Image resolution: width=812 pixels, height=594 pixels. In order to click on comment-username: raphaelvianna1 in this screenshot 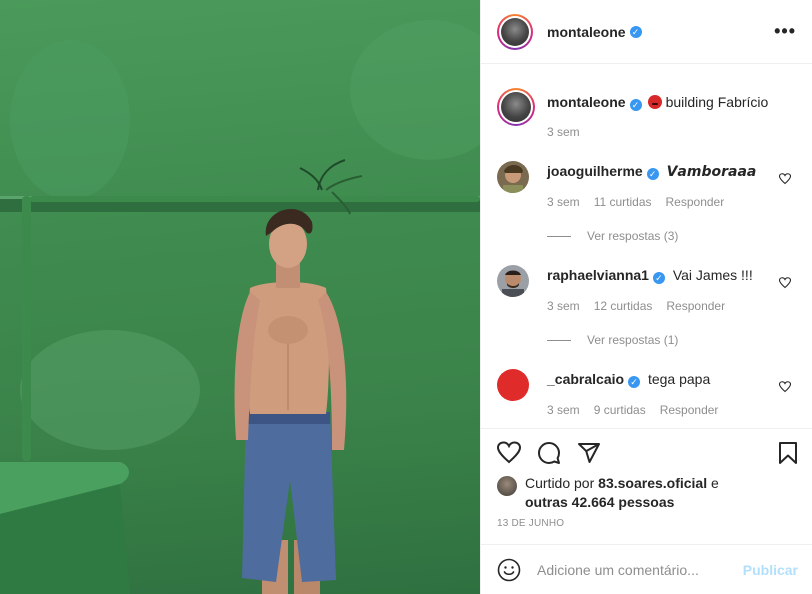, I will do `click(598, 275)`.